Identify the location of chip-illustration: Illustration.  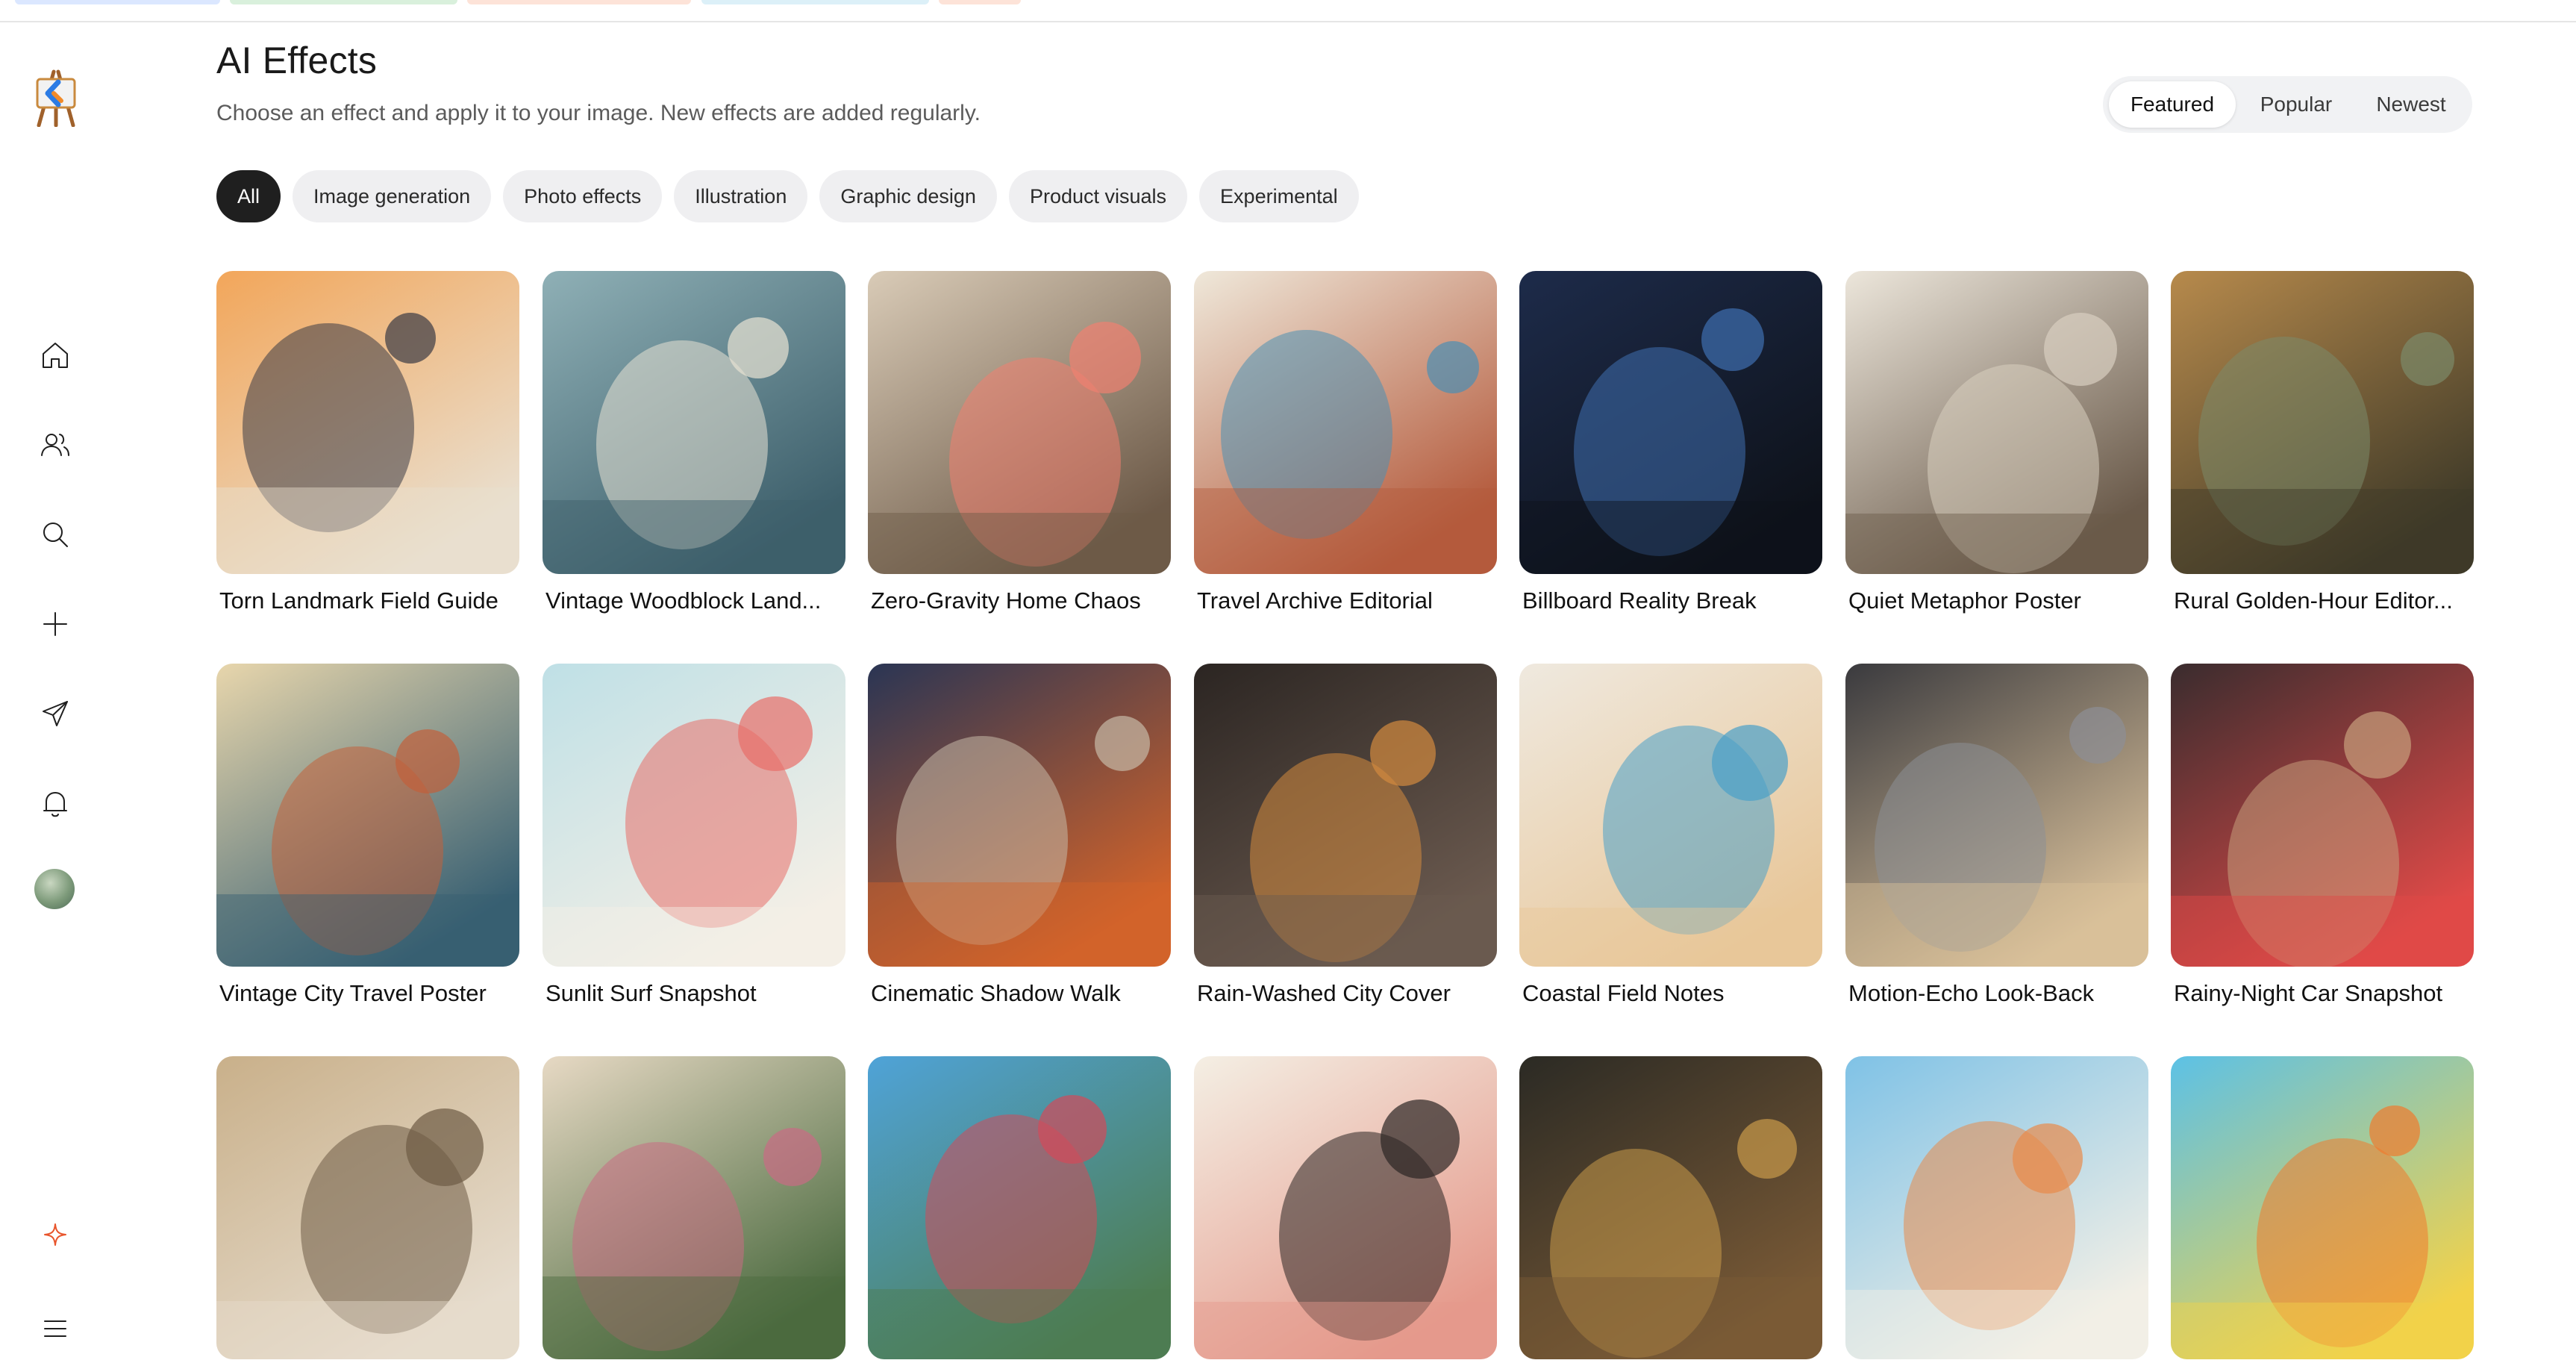
(741, 196).